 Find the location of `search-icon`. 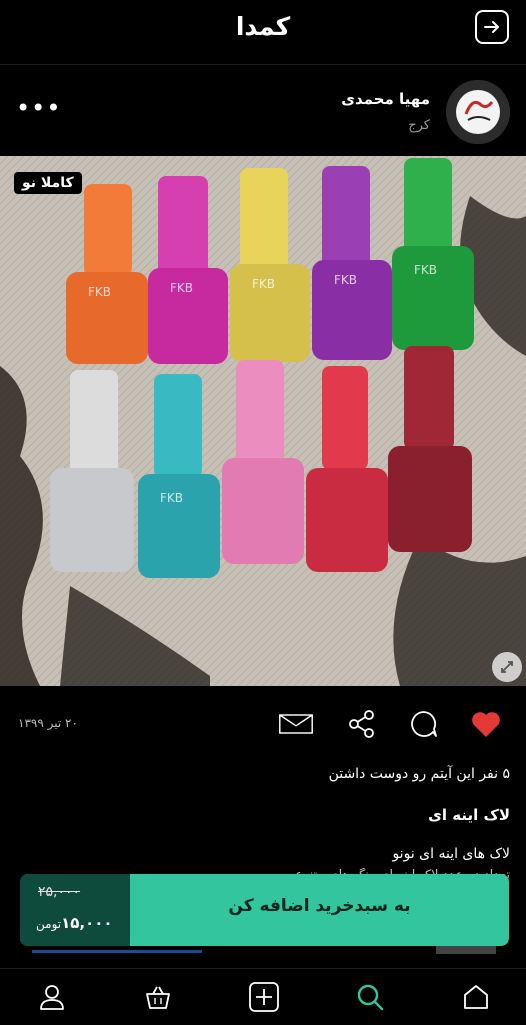

search-icon is located at coordinates (370, 997).